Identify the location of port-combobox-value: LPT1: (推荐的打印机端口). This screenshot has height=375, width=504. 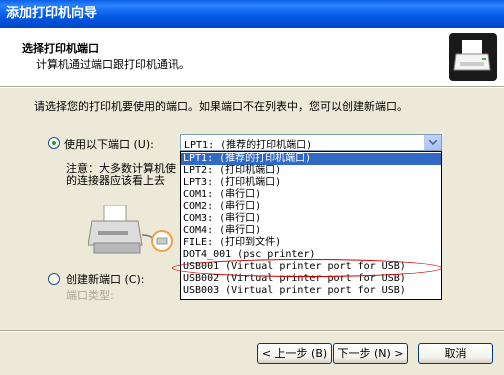
(248, 145).